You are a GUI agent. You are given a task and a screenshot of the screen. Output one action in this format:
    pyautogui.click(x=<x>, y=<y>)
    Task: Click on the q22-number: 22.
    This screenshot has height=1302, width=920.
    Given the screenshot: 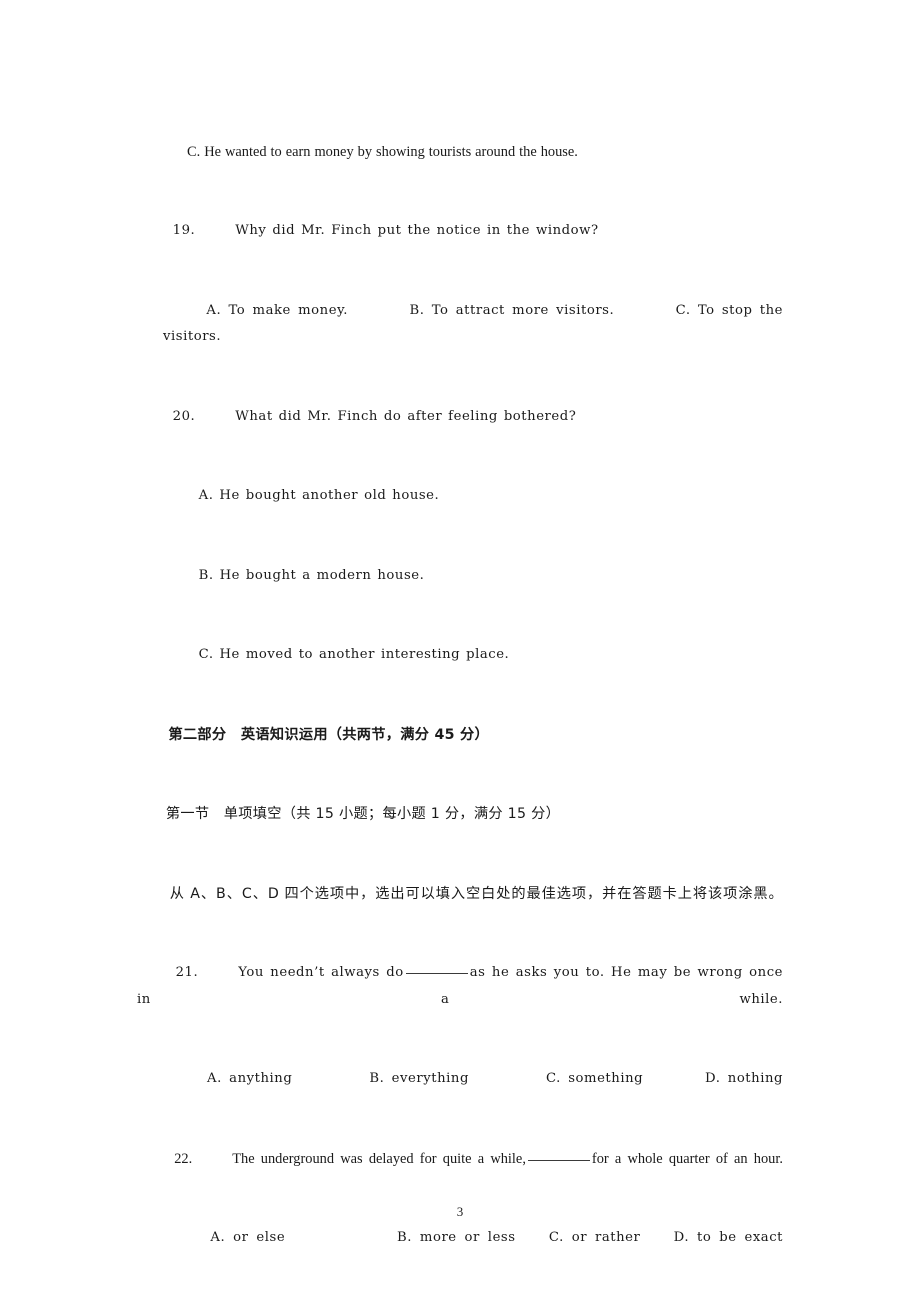 What is the action you would take?
    pyautogui.click(x=183, y=1158)
    